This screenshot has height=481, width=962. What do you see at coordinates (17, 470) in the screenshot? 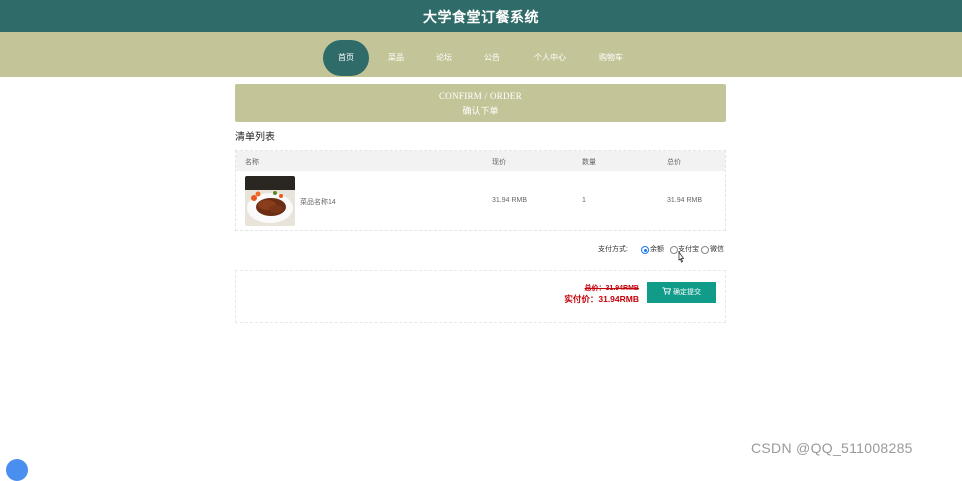
I see `floating-help-button` at bounding box center [17, 470].